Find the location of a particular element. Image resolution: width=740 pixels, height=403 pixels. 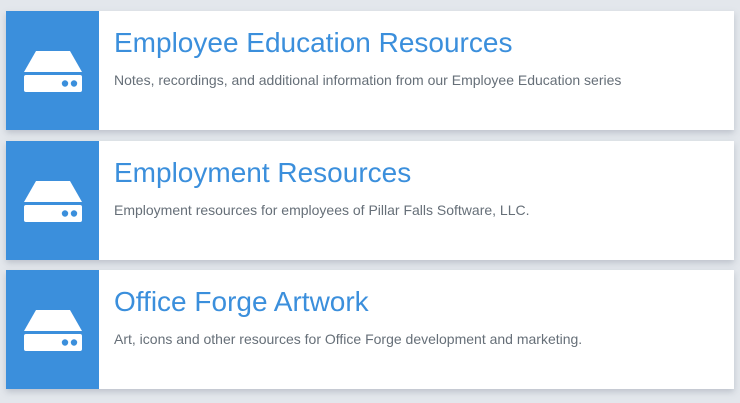

resource-title: Office Forge Artwork is located at coordinates (348, 302).